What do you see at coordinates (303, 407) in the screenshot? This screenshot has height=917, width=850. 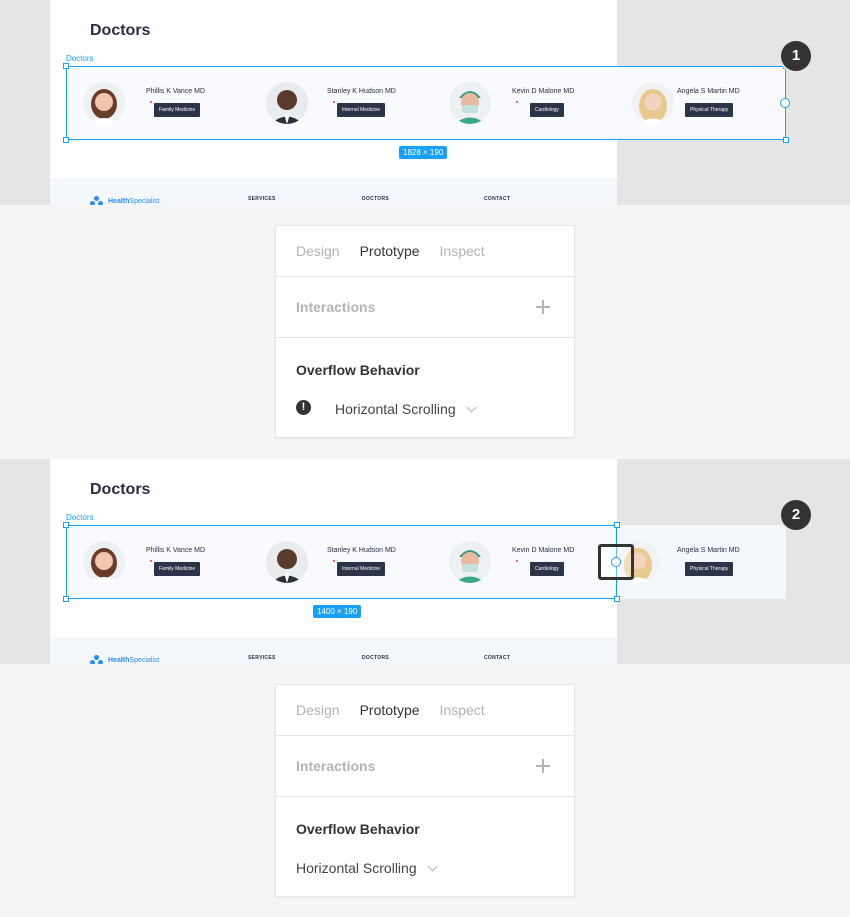 I see `warning-icon: !` at bounding box center [303, 407].